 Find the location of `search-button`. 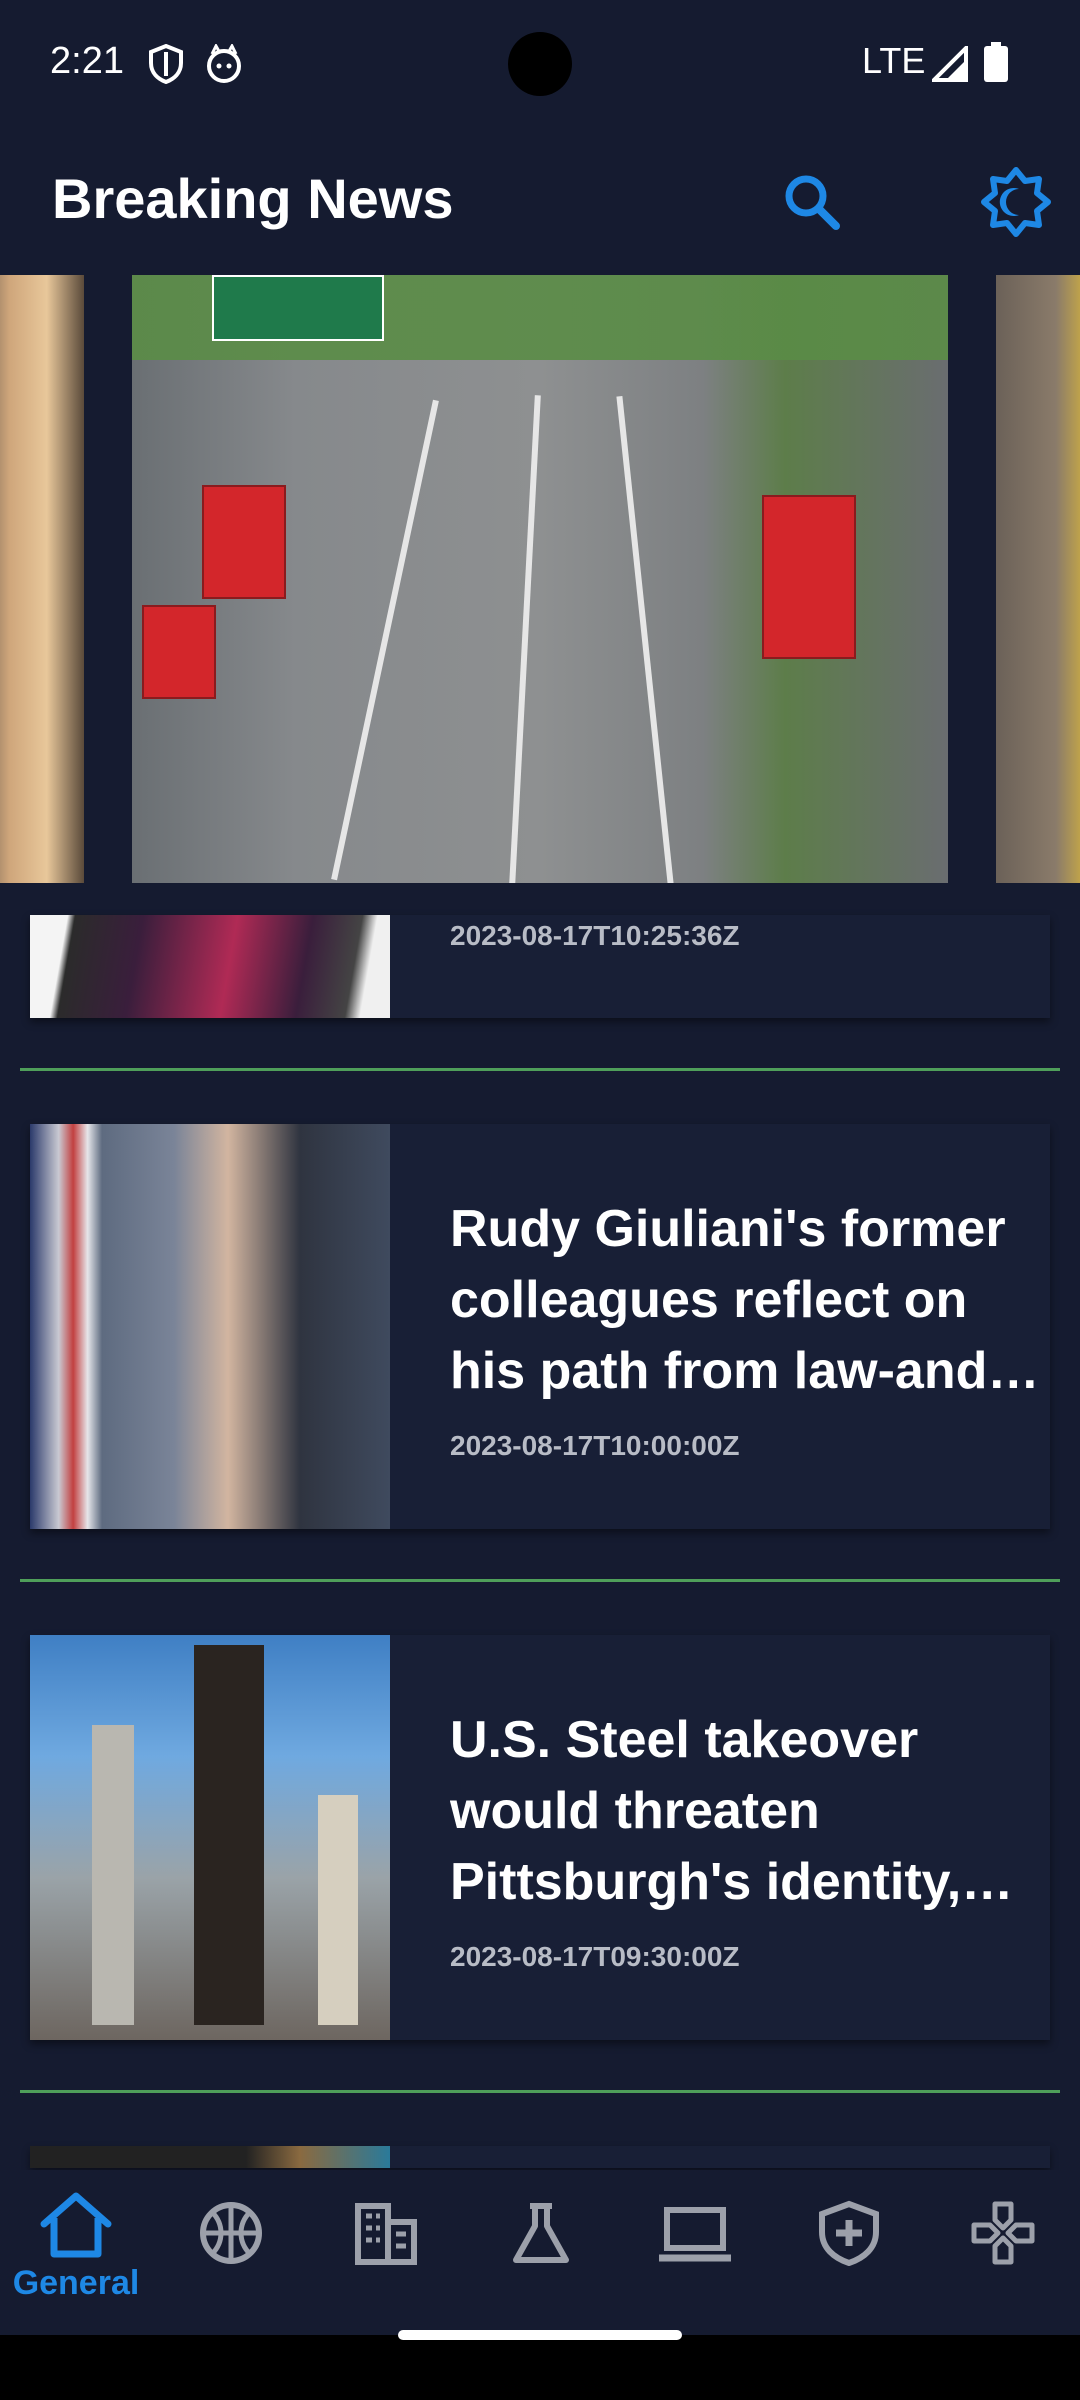

search-button is located at coordinates (812, 202).